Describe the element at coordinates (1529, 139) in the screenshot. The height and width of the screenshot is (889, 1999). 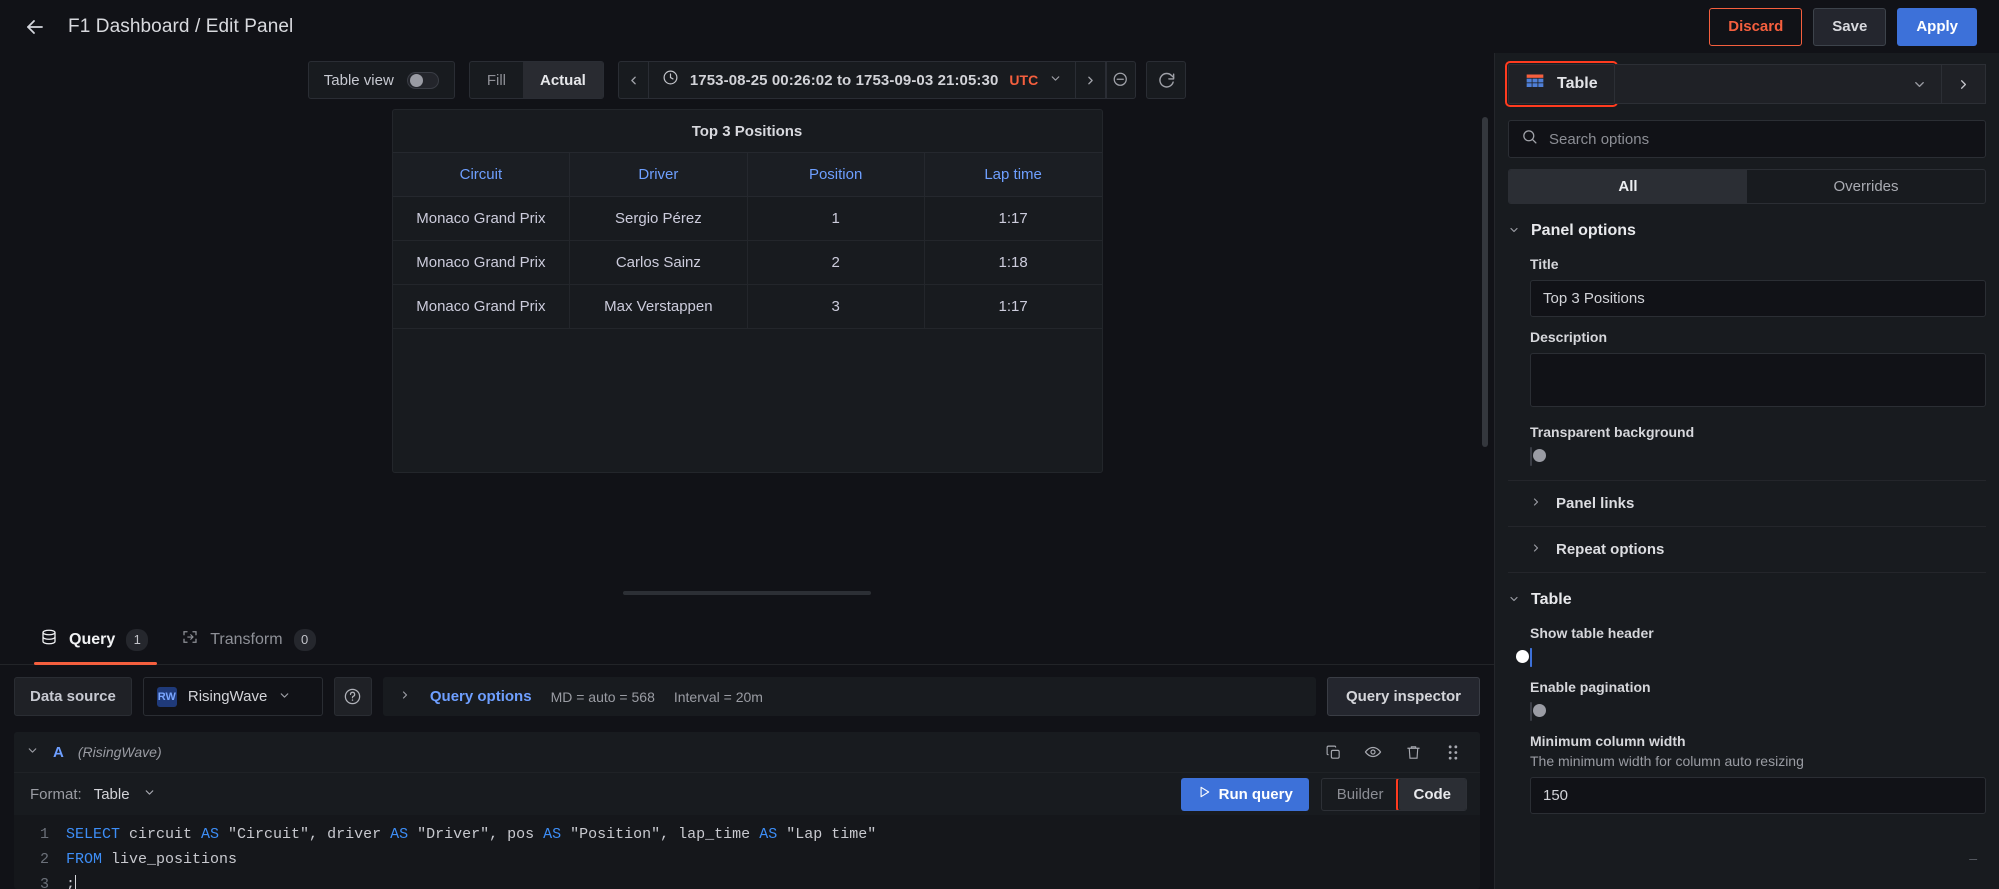
I see `search-icon` at that location.